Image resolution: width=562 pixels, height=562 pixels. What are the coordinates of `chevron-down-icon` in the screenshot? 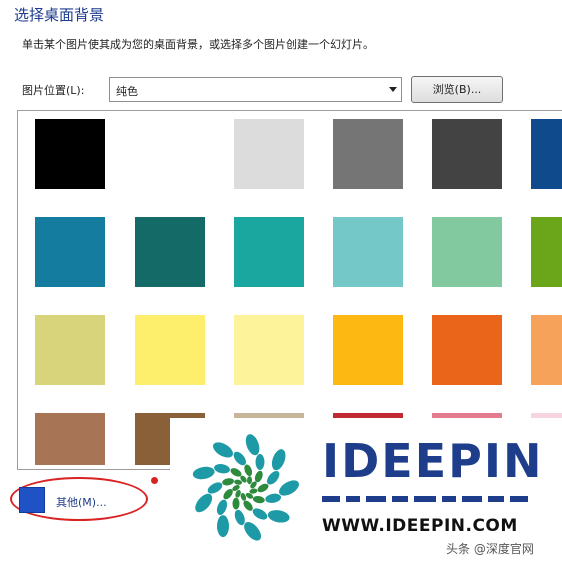 It's located at (393, 89).